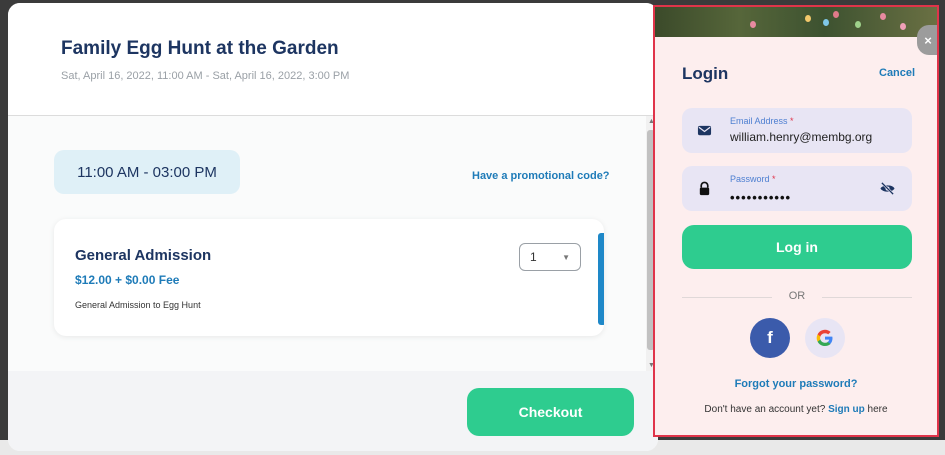 The width and height of the screenshot is (945, 455). Describe the element at coordinates (927, 40) in the screenshot. I see `close-button: ×` at that location.